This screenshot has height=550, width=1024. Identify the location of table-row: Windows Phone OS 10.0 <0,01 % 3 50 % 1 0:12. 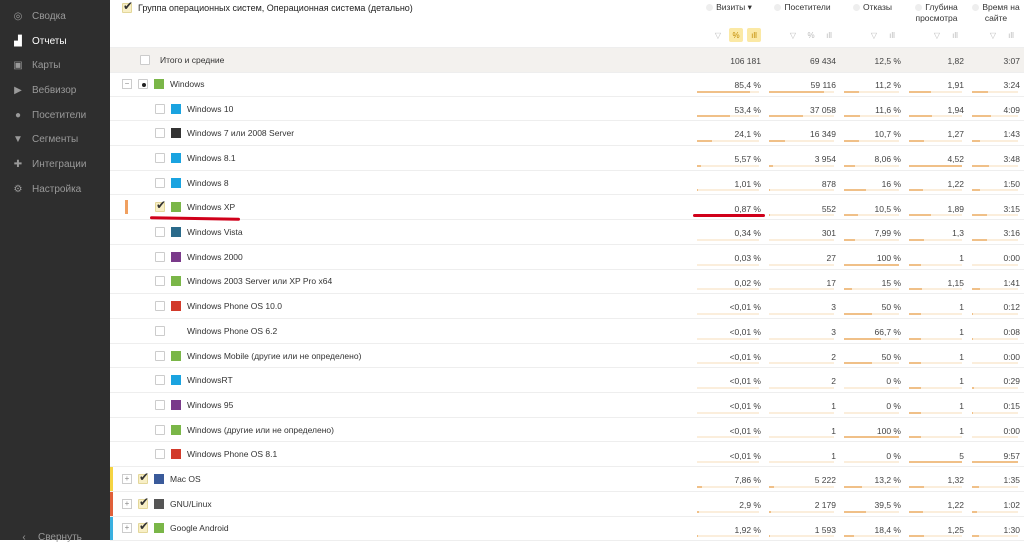
(567, 306).